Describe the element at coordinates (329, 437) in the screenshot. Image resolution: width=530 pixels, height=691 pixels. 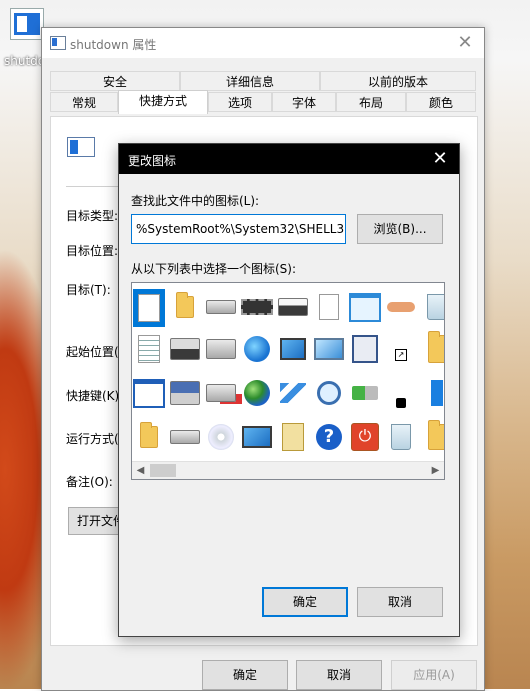
I see `help-question-icon: ?` at that location.